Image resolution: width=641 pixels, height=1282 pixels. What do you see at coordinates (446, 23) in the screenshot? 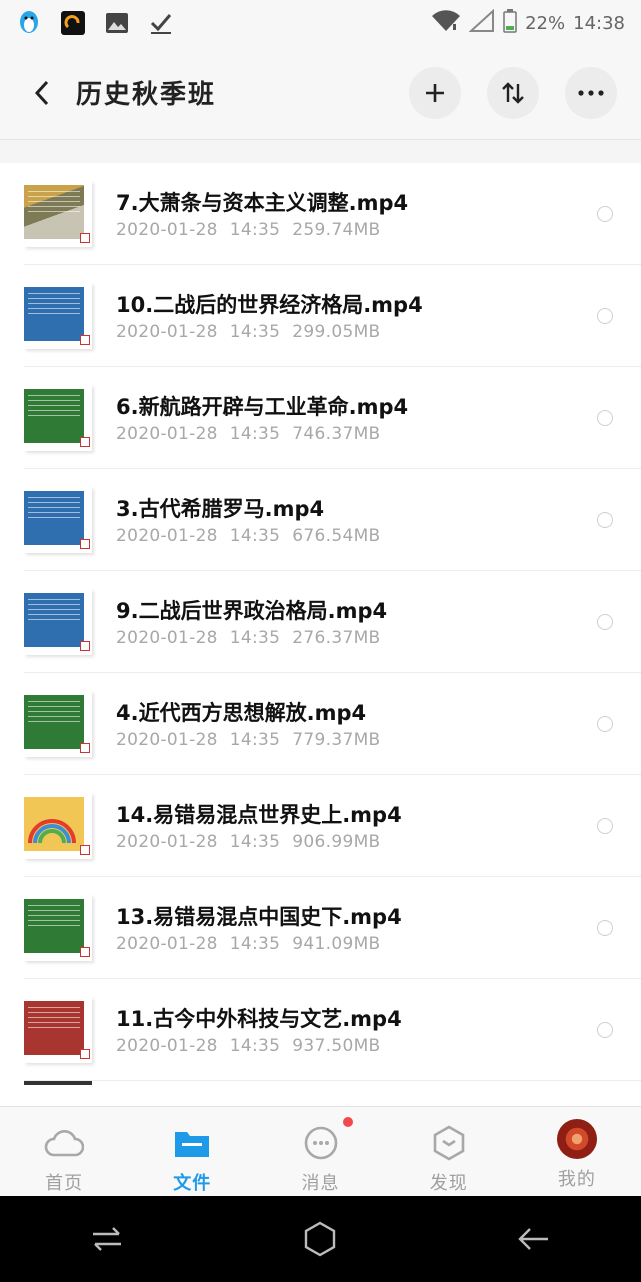
I see `wifi-icon` at bounding box center [446, 23].